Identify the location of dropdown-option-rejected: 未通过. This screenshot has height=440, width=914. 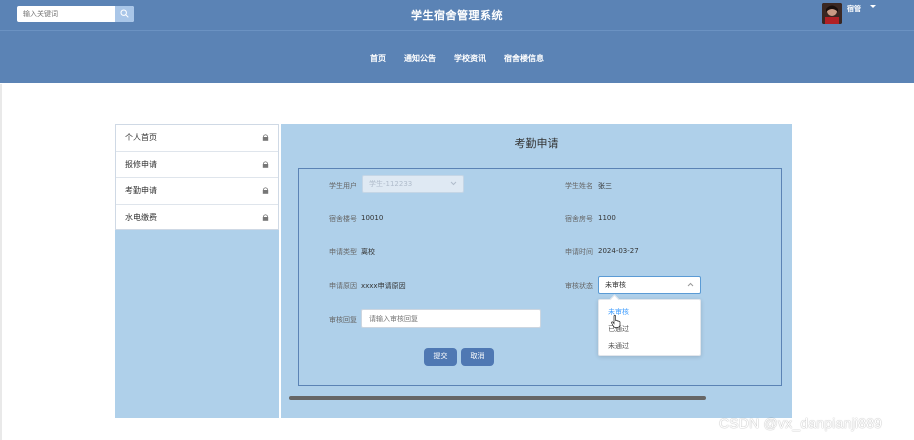
(618, 346).